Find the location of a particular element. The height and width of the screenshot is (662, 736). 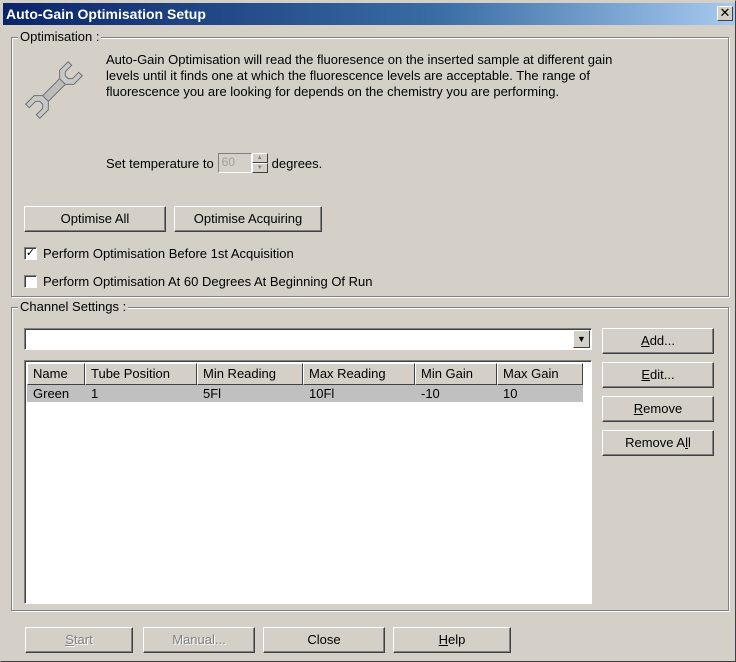

temperature-prefix: Set temperature to is located at coordinates (160, 163).